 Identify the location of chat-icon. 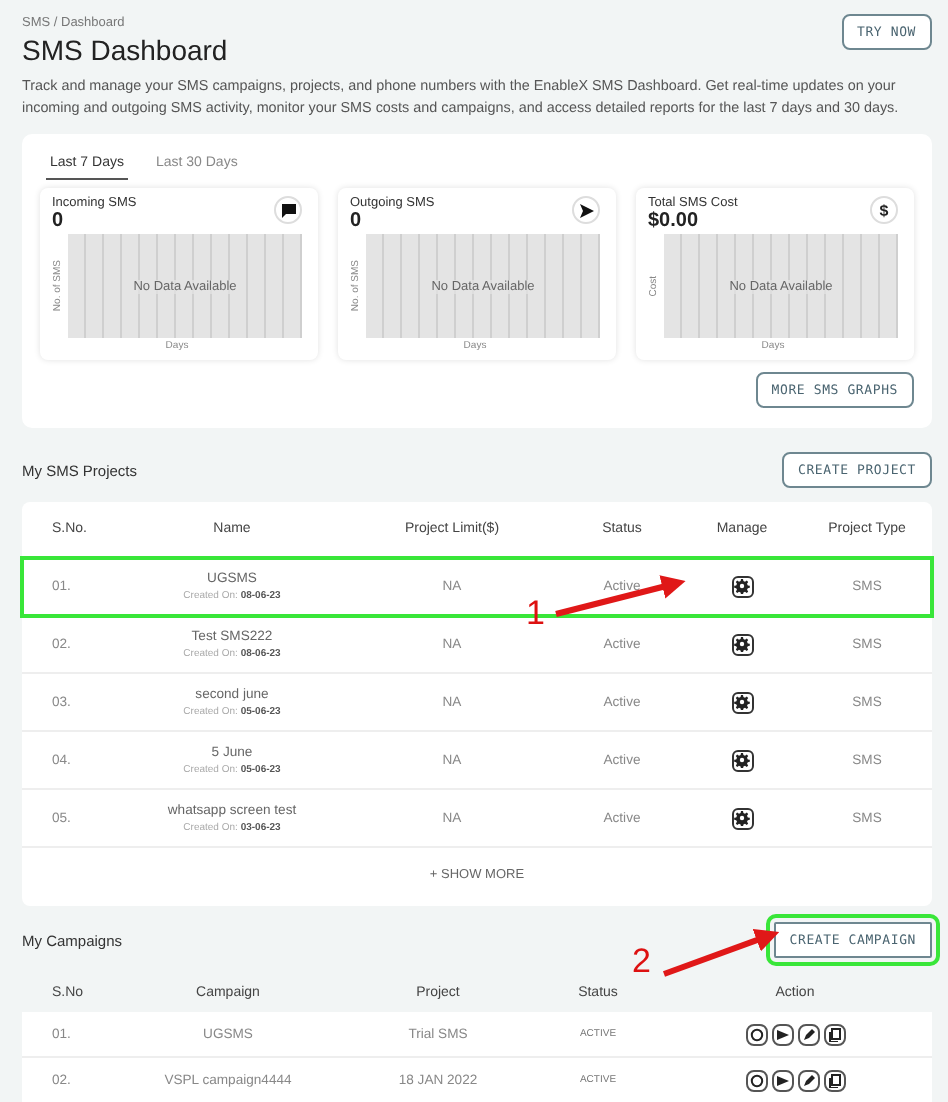
(288, 210).